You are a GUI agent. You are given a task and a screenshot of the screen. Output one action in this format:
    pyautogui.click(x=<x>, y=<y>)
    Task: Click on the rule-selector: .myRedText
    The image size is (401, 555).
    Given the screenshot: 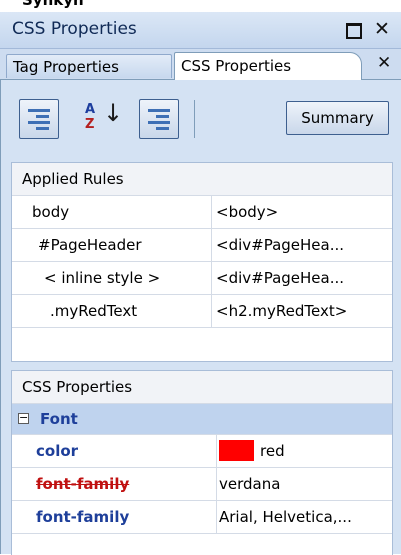 What is the action you would take?
    pyautogui.click(x=112, y=311)
    